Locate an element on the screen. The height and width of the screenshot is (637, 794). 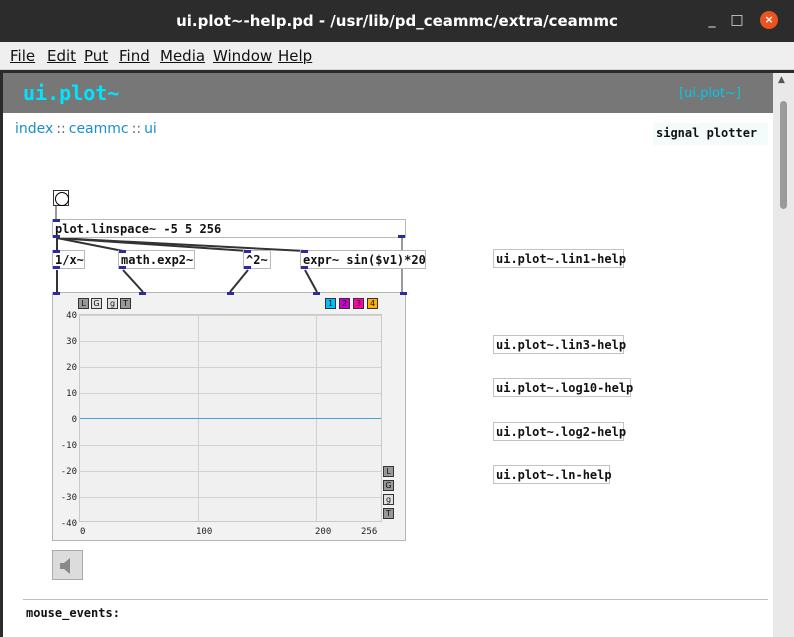
menu-find: Find is located at coordinates (134, 56).